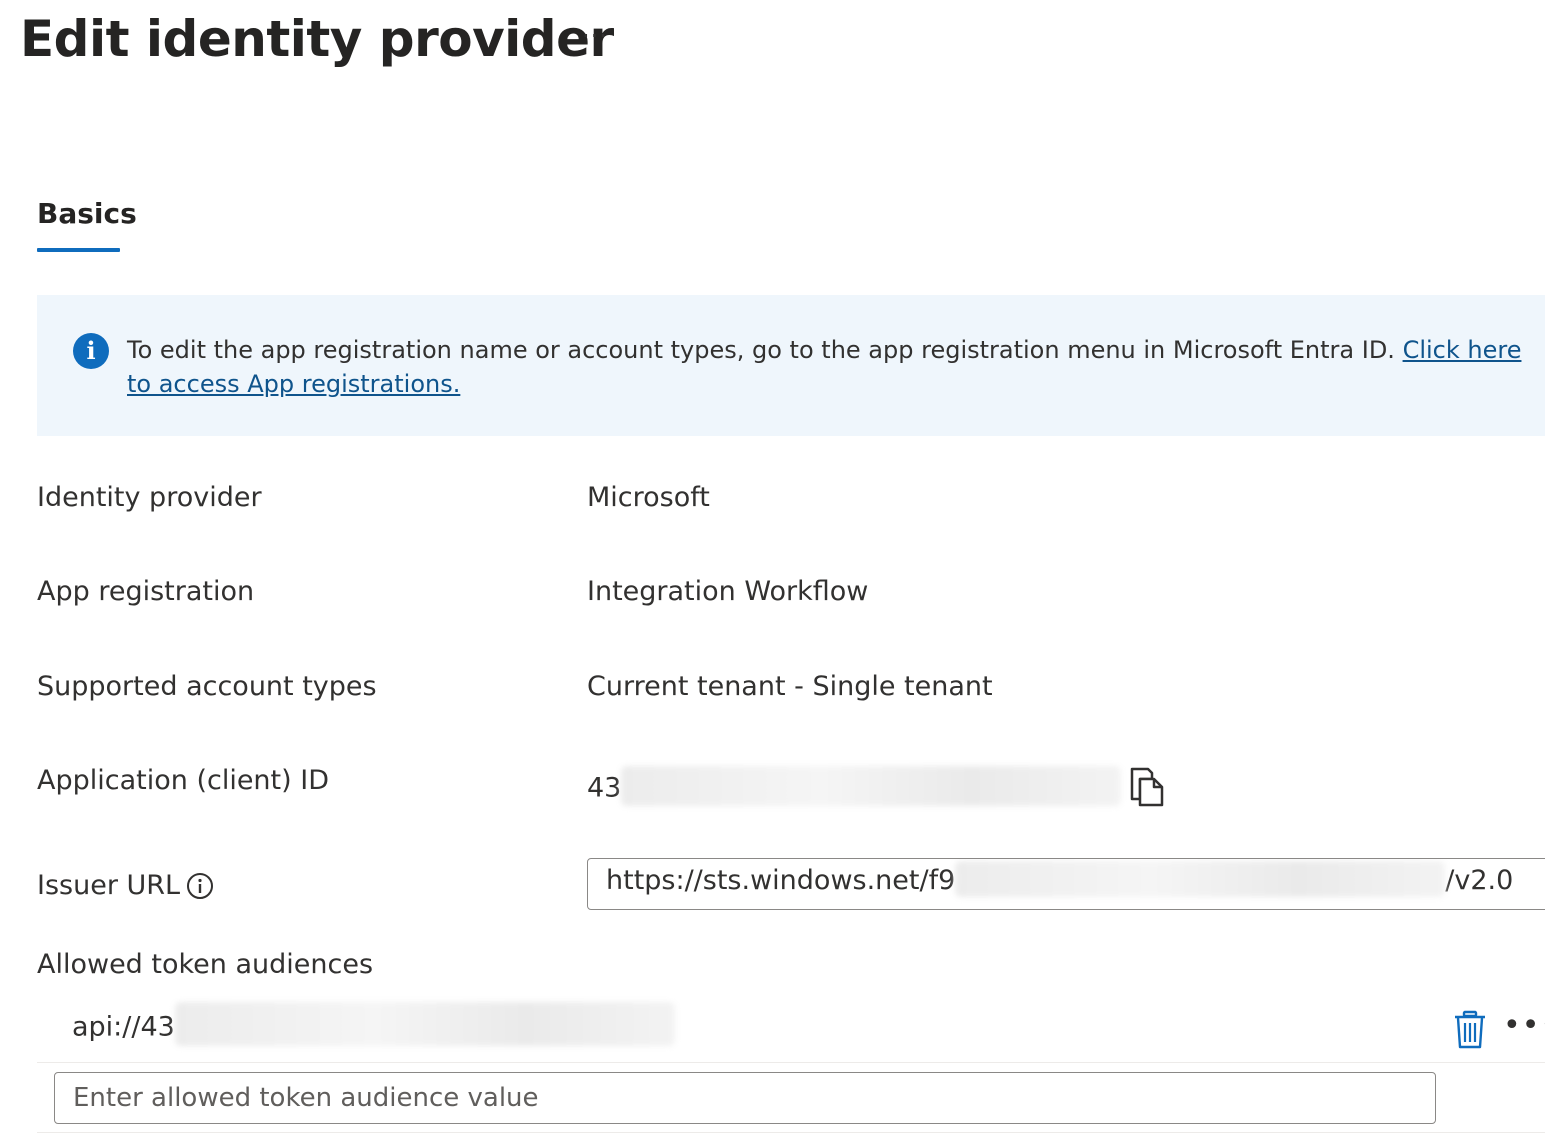 The height and width of the screenshot is (1134, 1545). Describe the element at coordinates (207, 686) in the screenshot. I see `account-types-label: Supported account types` at that location.